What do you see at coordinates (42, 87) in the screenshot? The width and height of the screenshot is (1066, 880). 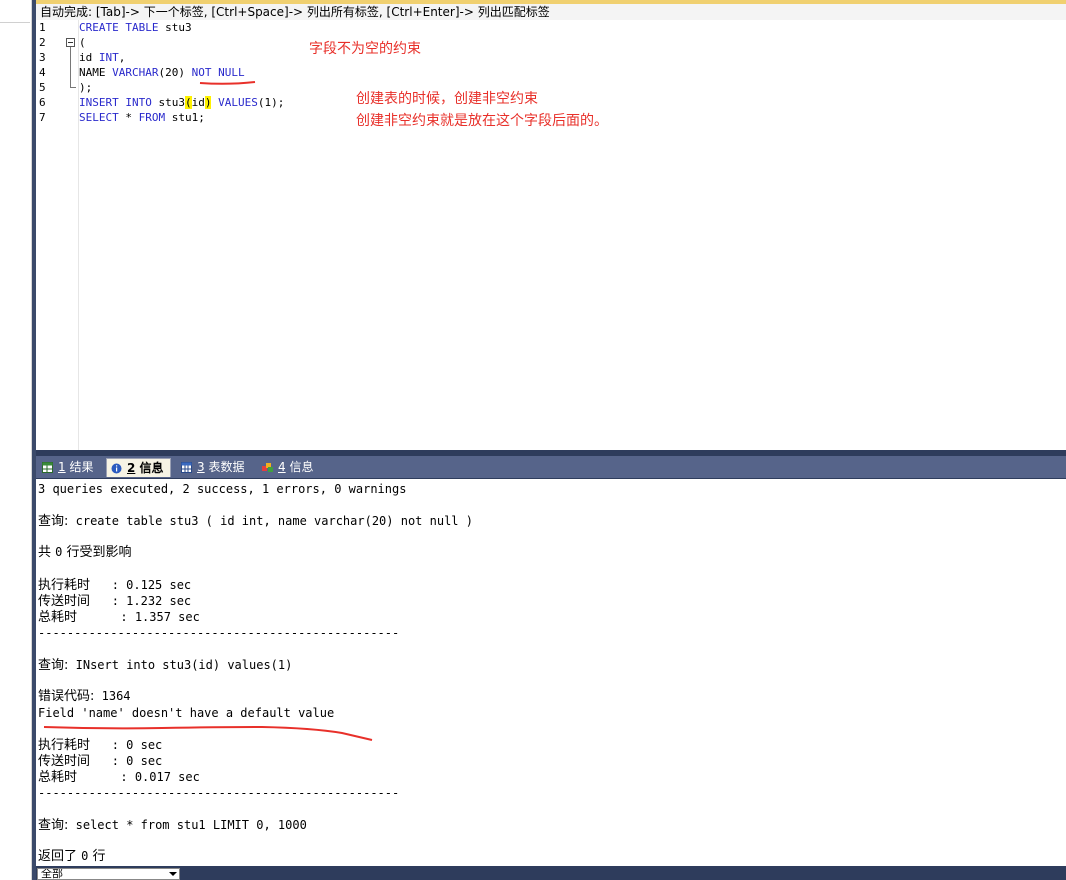 I see `line-number: 5` at bounding box center [42, 87].